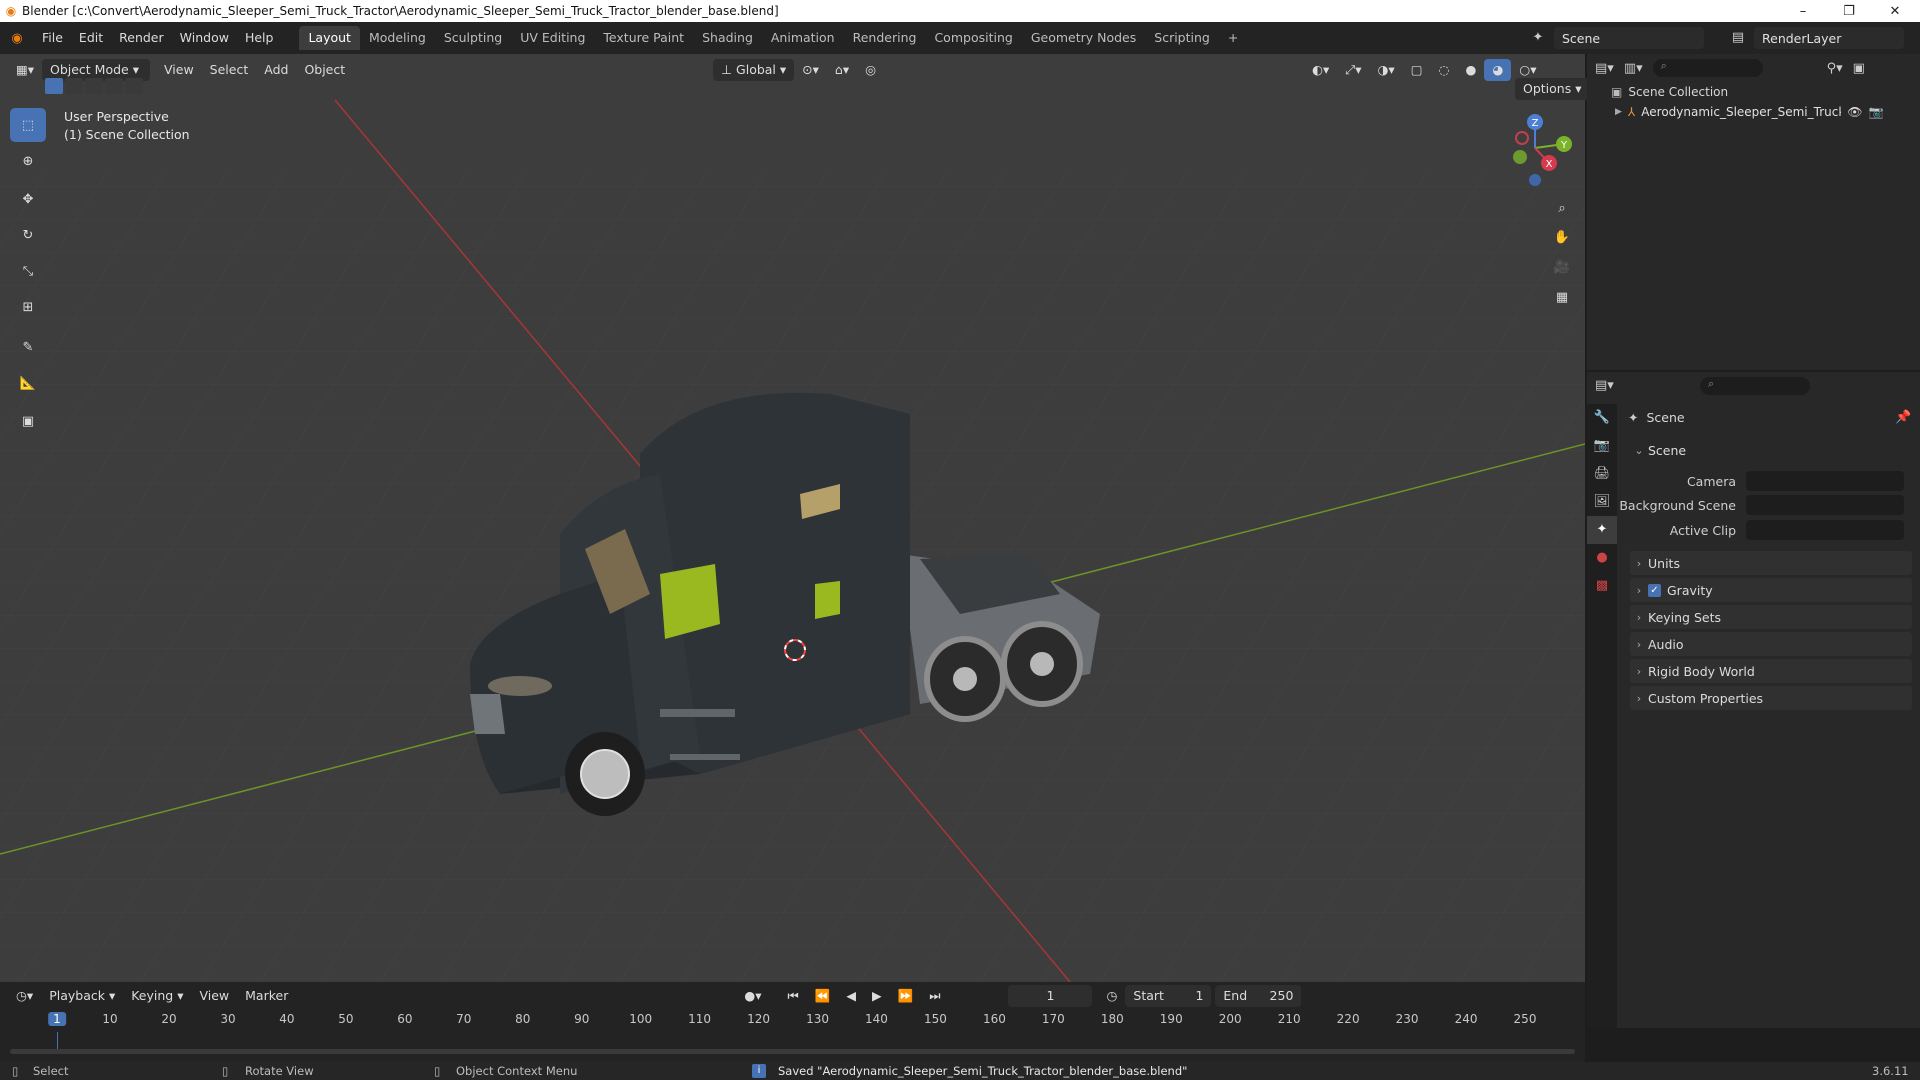  What do you see at coordinates (1825, 530) in the screenshot?
I see `active-clip-field` at bounding box center [1825, 530].